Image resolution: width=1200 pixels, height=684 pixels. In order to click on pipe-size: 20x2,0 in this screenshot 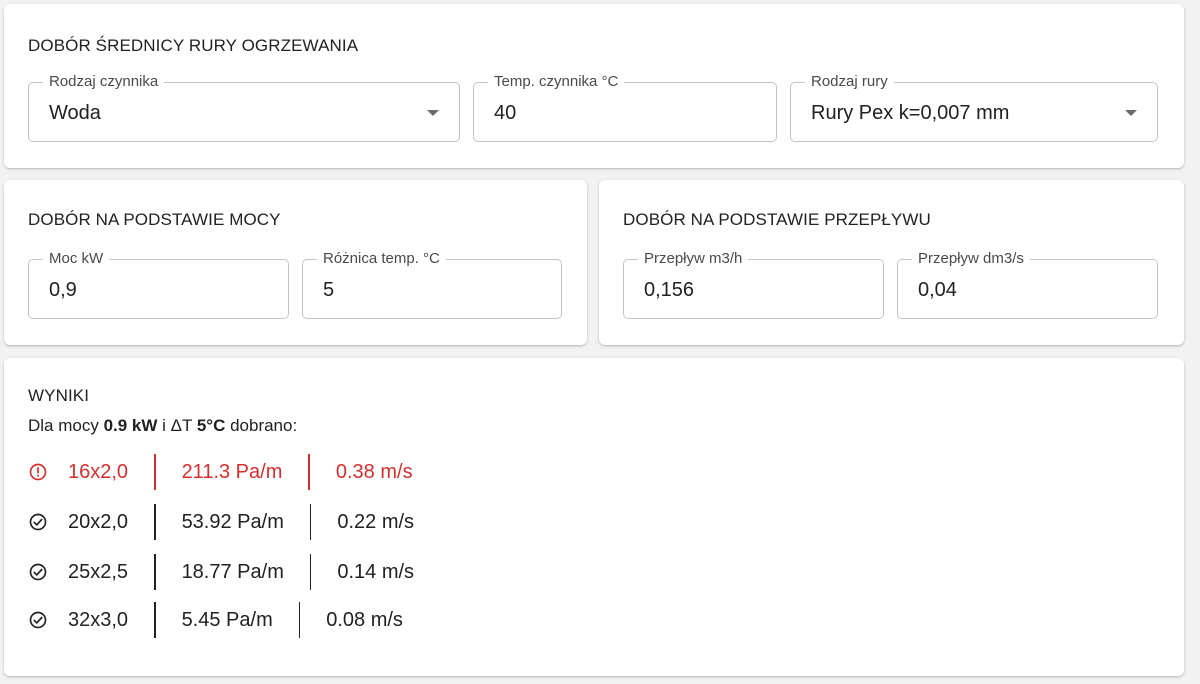, I will do `click(98, 521)`.